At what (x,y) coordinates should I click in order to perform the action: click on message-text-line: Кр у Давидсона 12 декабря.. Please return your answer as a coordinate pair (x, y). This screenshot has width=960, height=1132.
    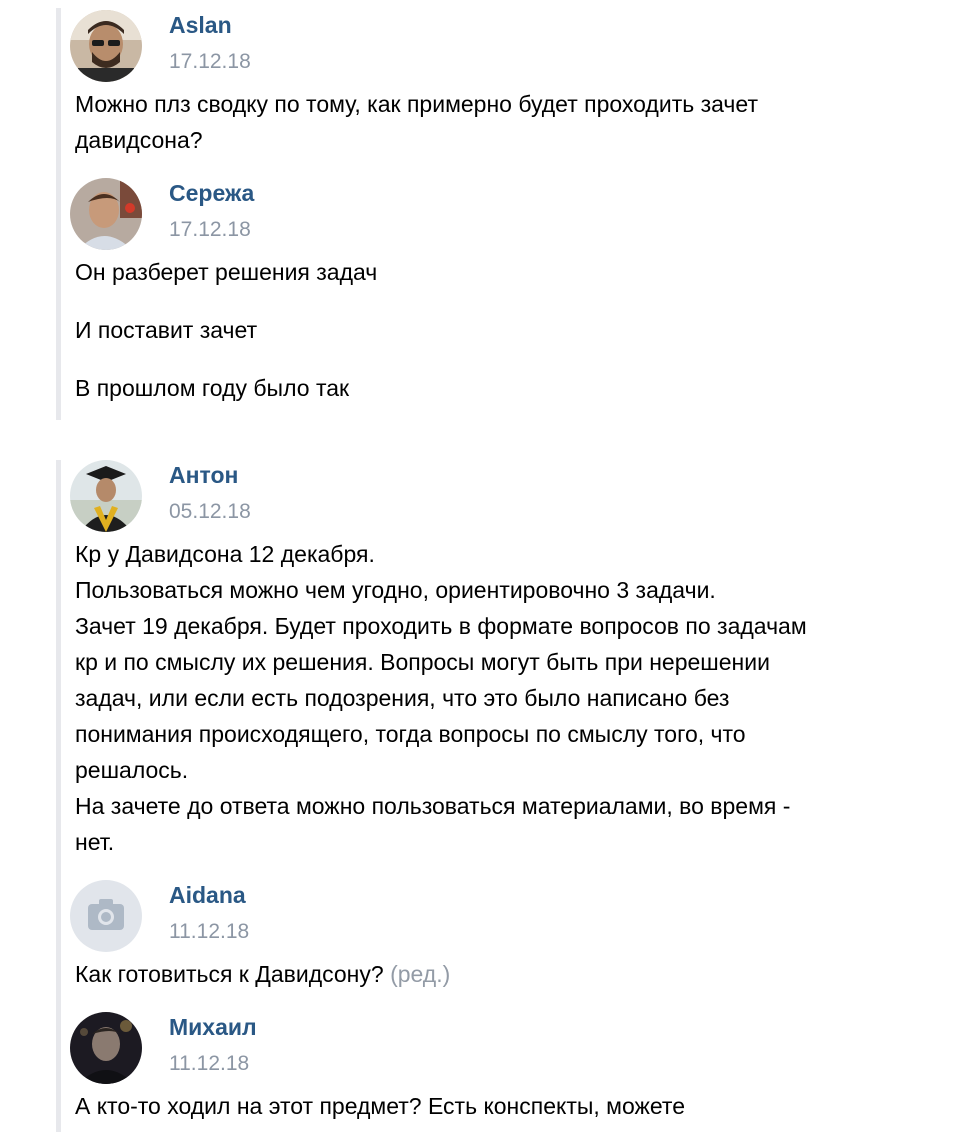
    Looking at the image, I should click on (225, 554).